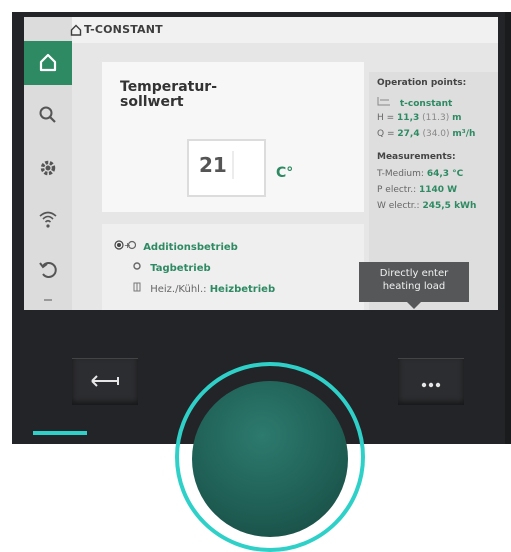 Image resolution: width=511 pixels, height=552 pixels. What do you see at coordinates (414, 273) in the screenshot?
I see `tooltip-line-1: Directly enter` at bounding box center [414, 273].